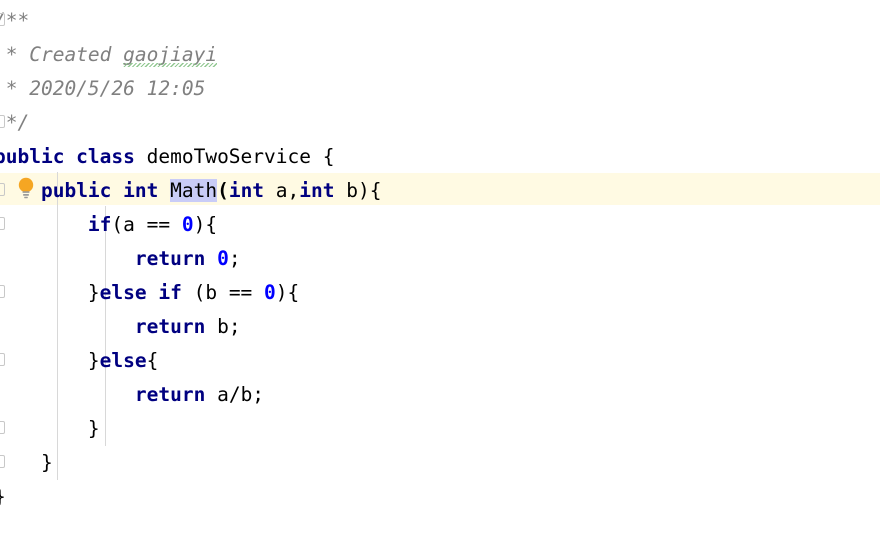 This screenshot has width=892, height=549. What do you see at coordinates (120, 259) in the screenshot?
I see `code-line: return 0;` at bounding box center [120, 259].